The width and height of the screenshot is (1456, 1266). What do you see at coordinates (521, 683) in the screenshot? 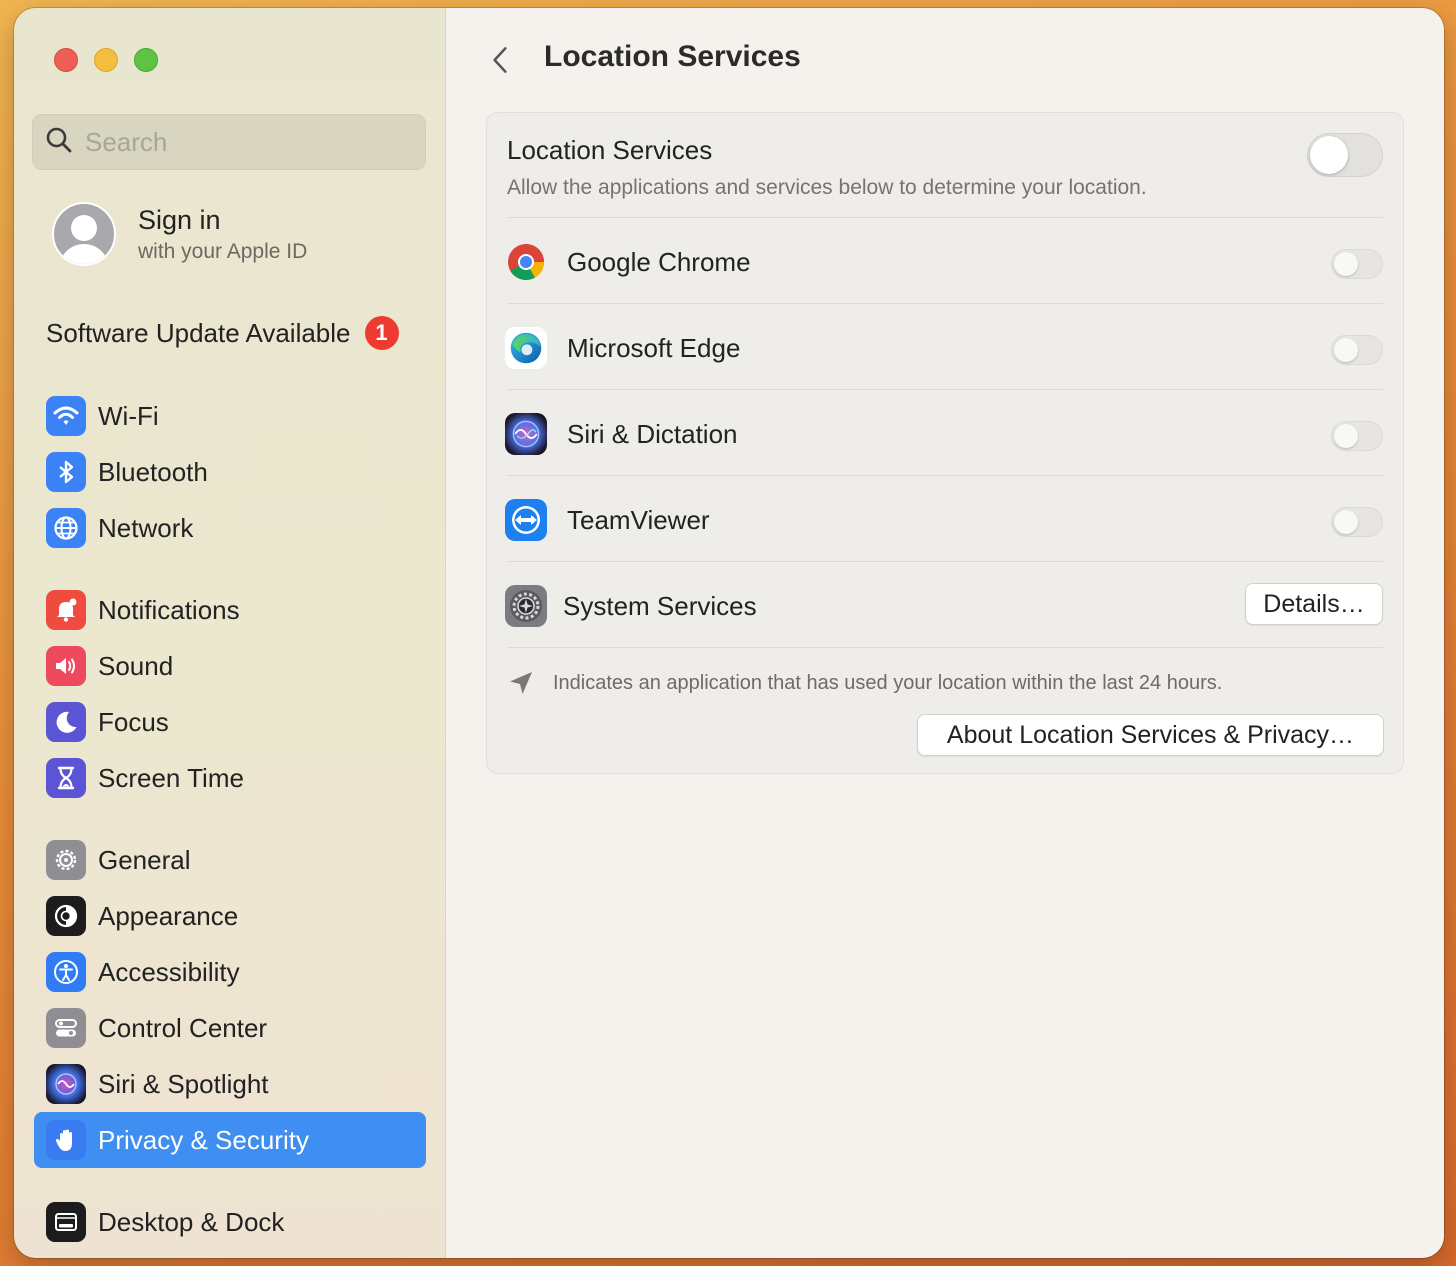
I see `location-arrow-icon` at bounding box center [521, 683].